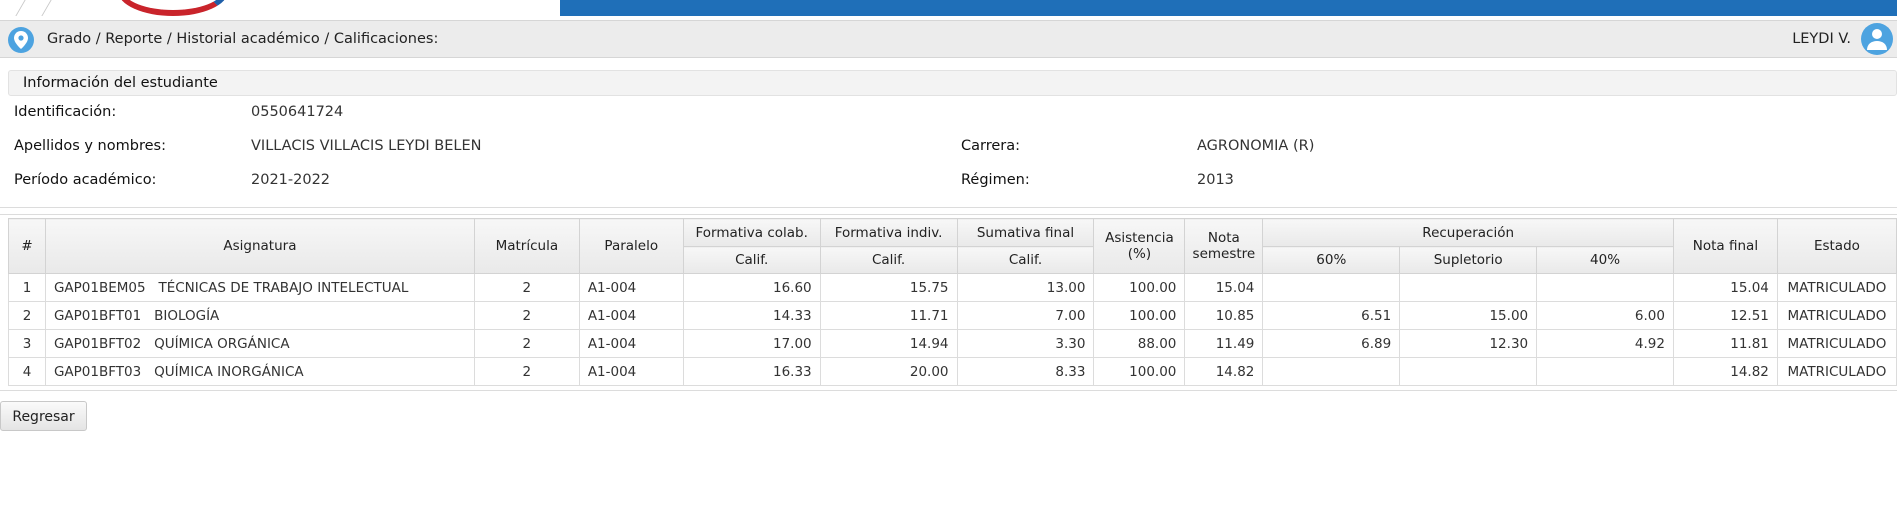  I want to click on nombres-label: Apellidos y nombres:, so click(90, 146).